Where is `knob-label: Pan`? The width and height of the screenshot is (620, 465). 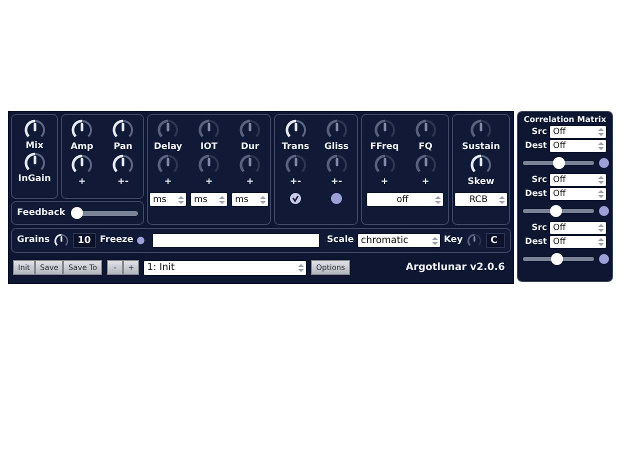
knob-label: Pan is located at coordinates (123, 147).